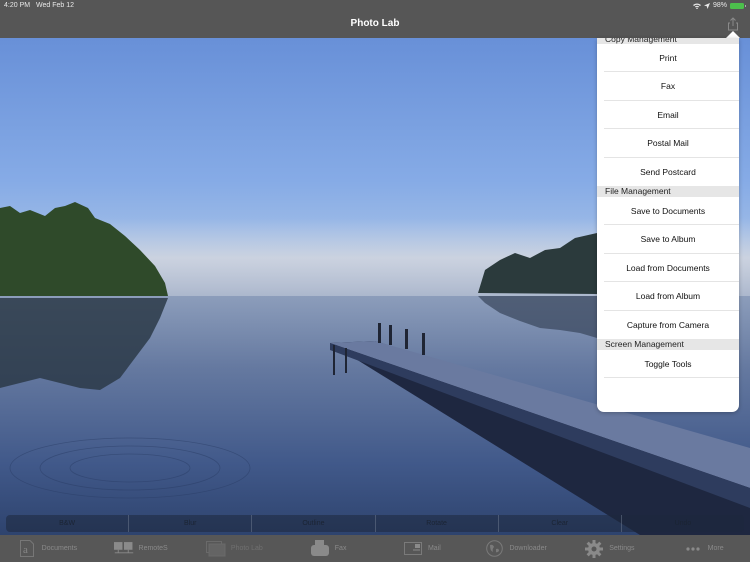  I want to click on menu-item-save-to-documents: Save to Documents, so click(671, 211).